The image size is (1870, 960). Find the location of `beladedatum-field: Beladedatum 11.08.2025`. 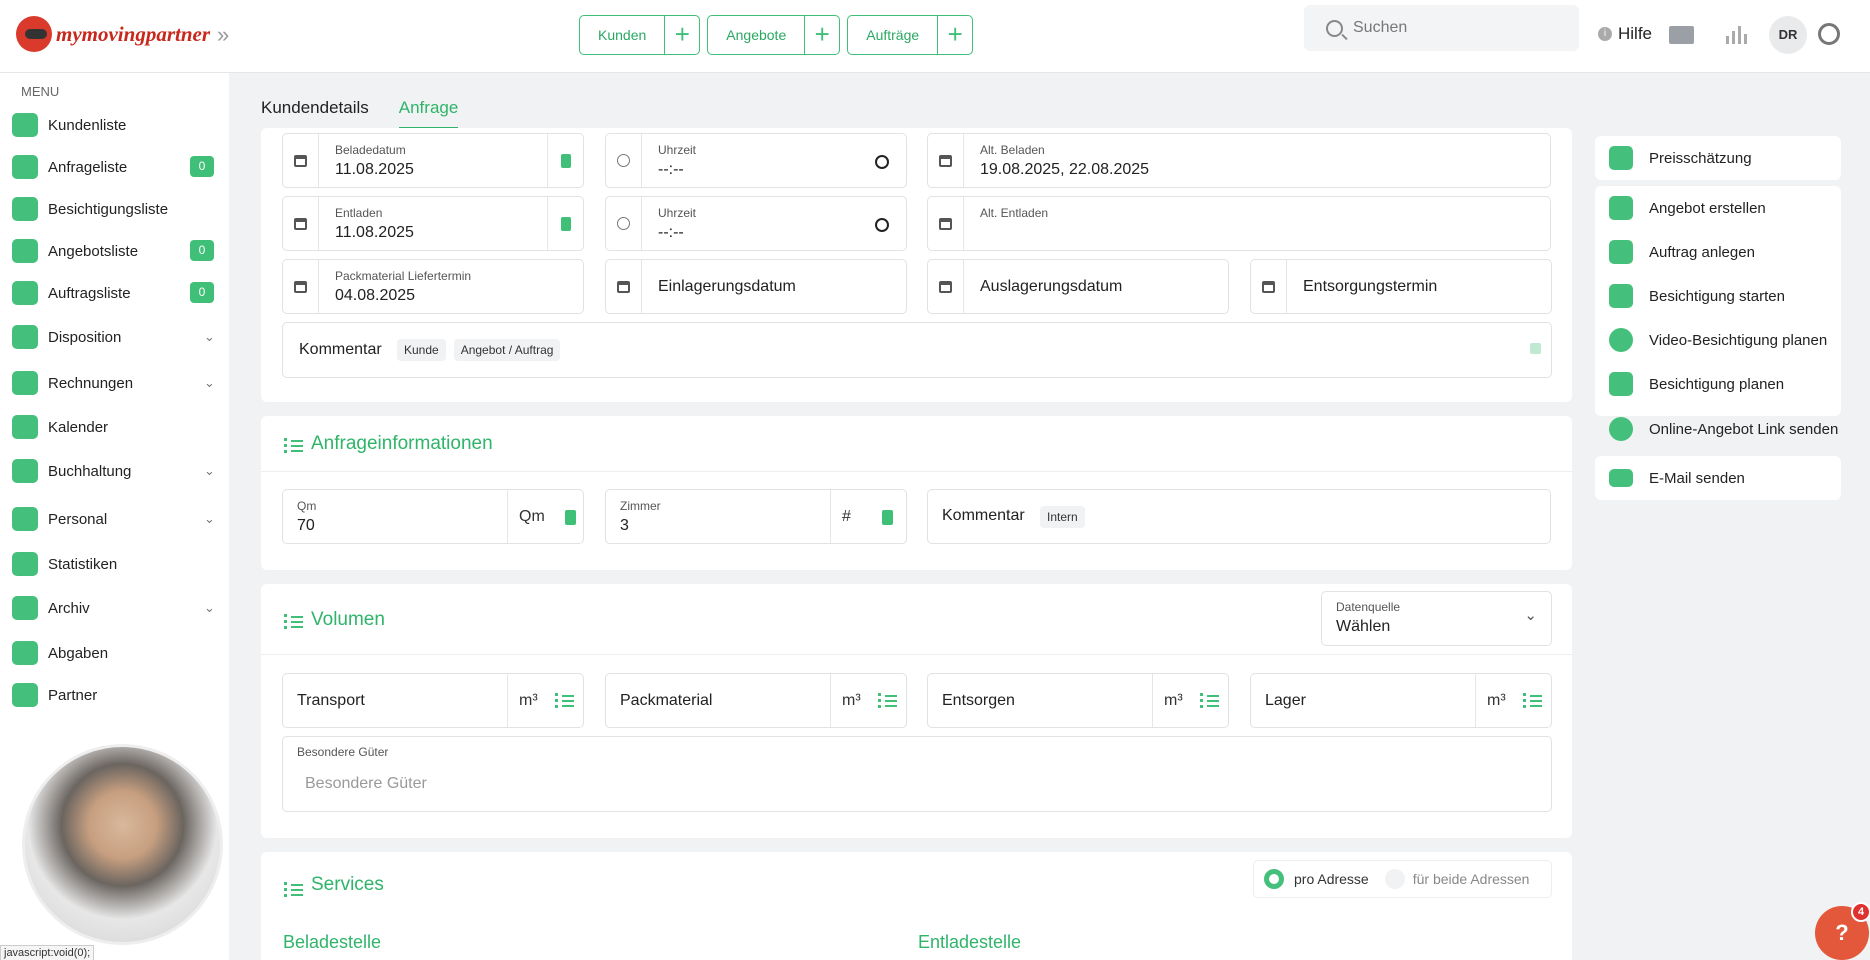

beladedatum-field: Beladedatum 11.08.2025 is located at coordinates (433, 160).